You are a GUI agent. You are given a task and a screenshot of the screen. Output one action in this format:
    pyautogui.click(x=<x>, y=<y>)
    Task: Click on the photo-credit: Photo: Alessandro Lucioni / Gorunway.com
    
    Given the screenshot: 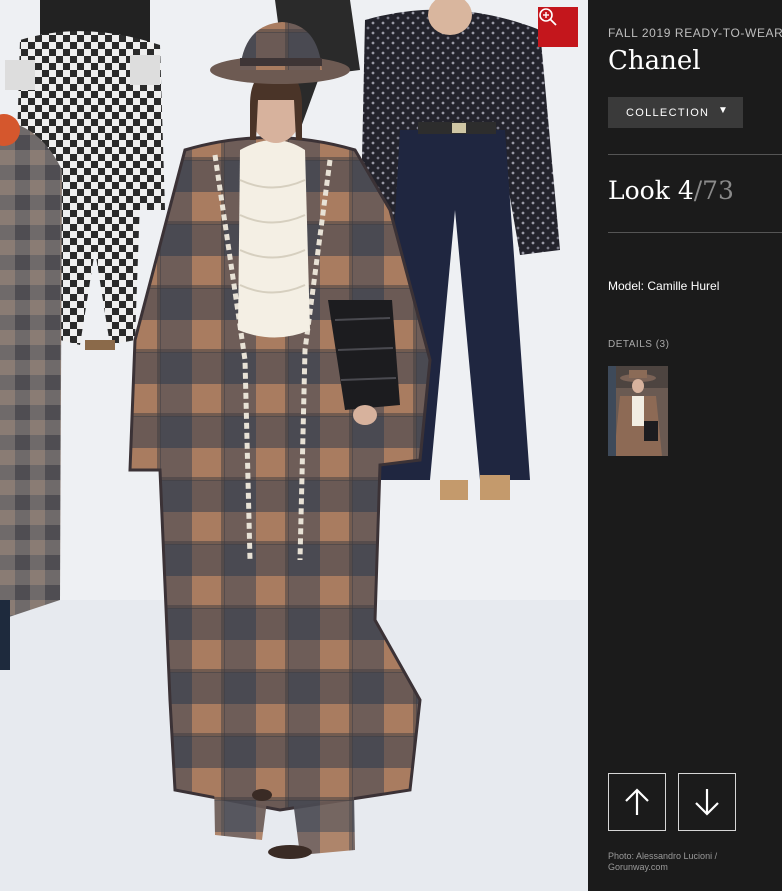 What is the action you would take?
    pyautogui.click(x=663, y=861)
    